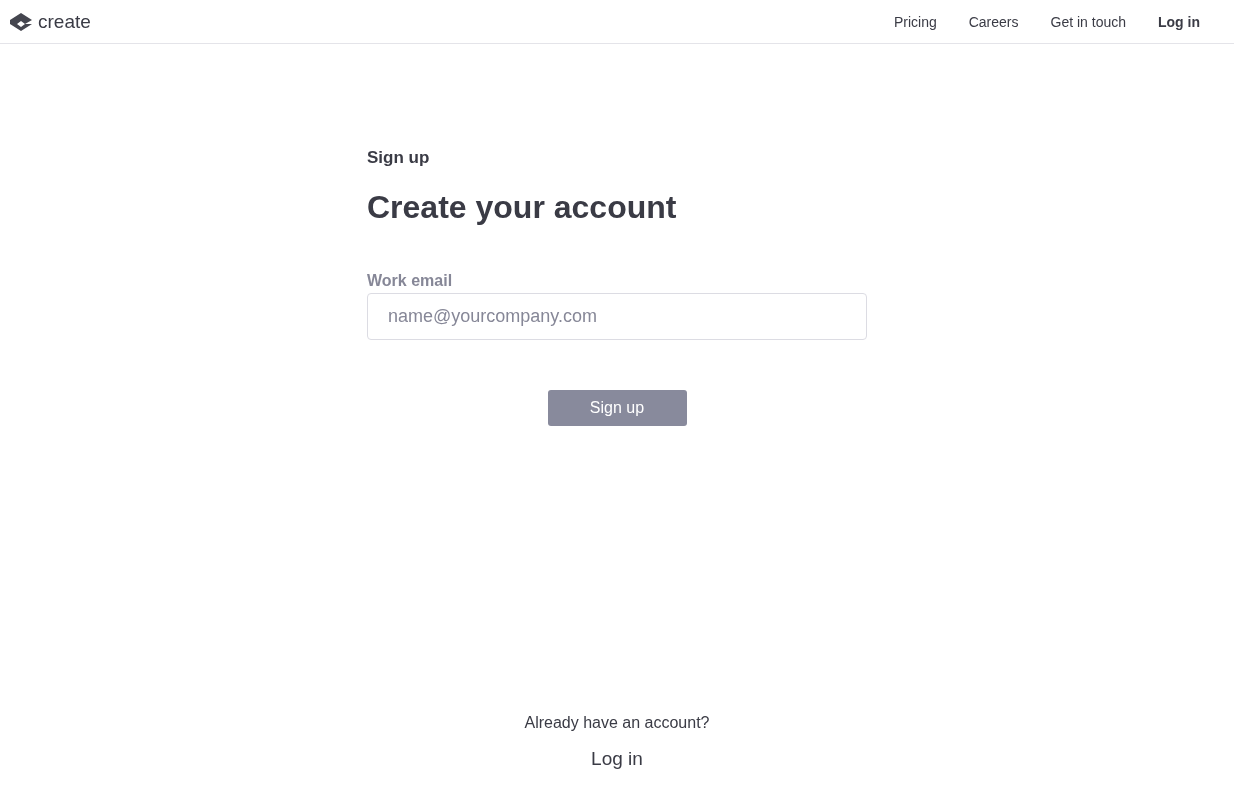 The image size is (1234, 796). Describe the element at coordinates (64, 21) in the screenshot. I see `logo: create` at that location.